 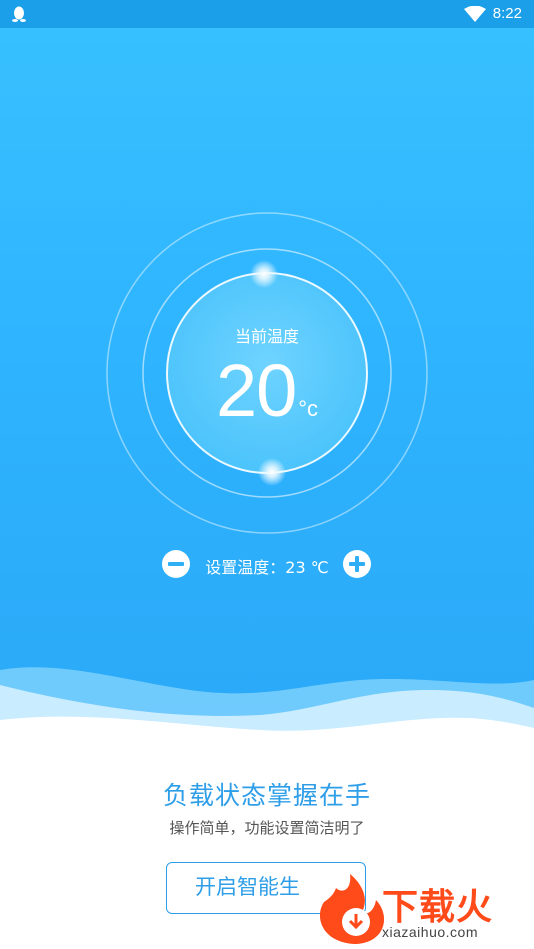 I want to click on setpoint-label: 设置温度：23 ℃, so click(x=267, y=567).